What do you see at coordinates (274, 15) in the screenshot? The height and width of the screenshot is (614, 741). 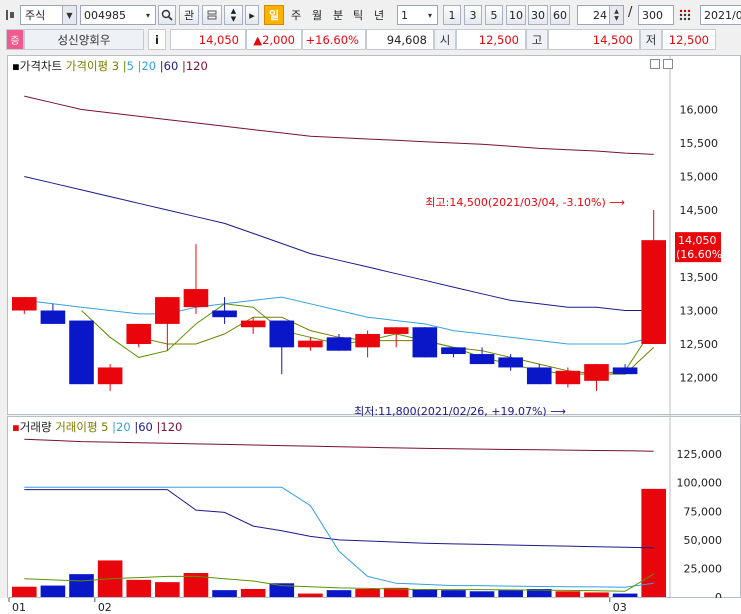 I see `period-day: 일` at bounding box center [274, 15].